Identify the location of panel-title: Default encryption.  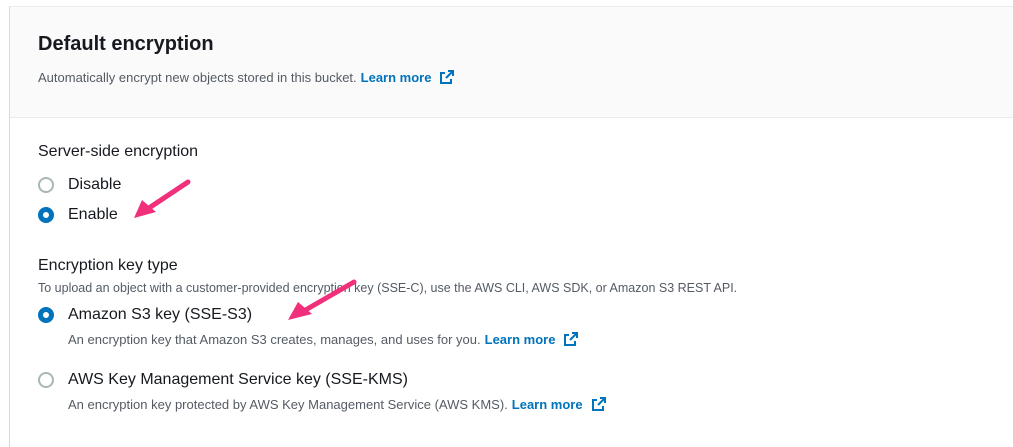
(126, 44).